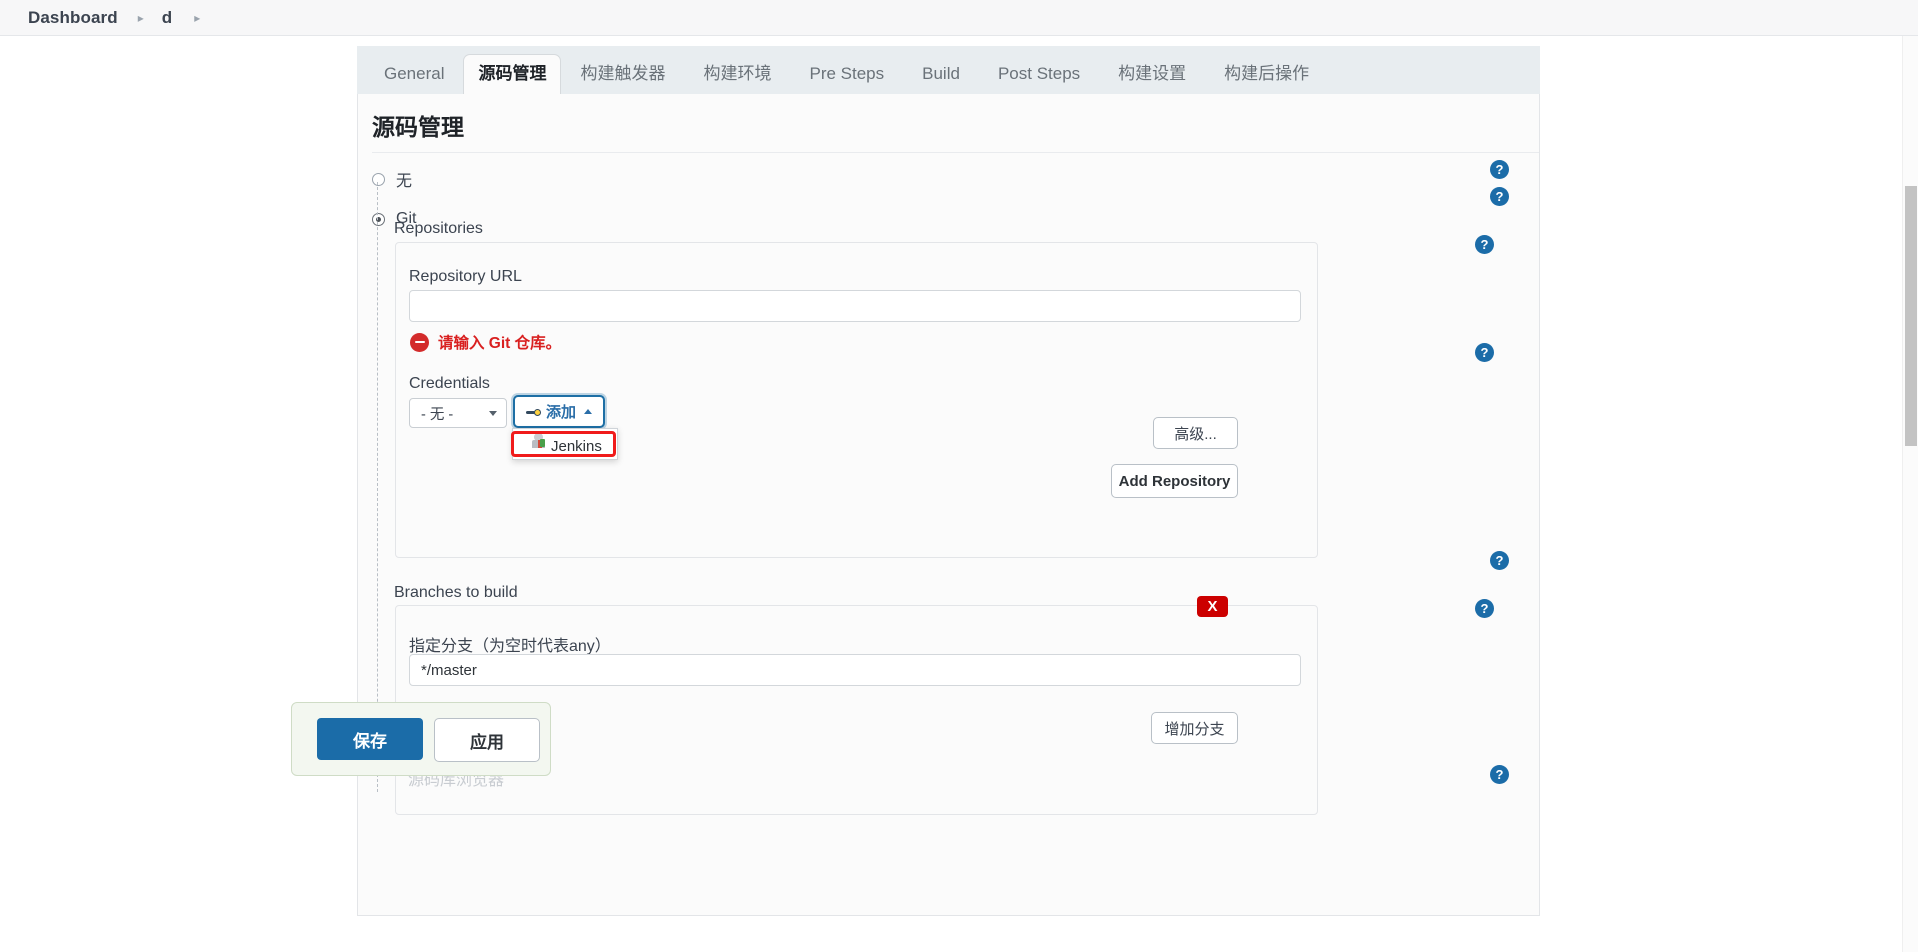 The image size is (1918, 952). I want to click on form-action-footer: 保存 应用, so click(421, 739).